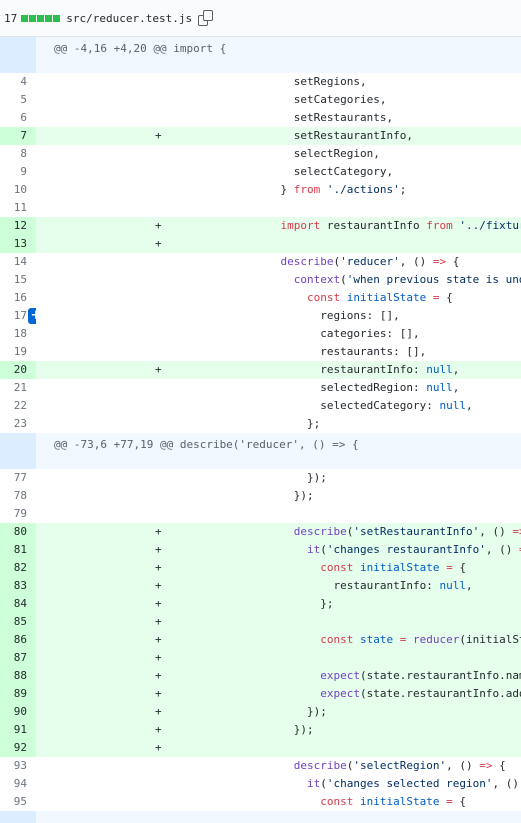 The image size is (521, 823). I want to click on code-token: initialState, so click(396, 567).